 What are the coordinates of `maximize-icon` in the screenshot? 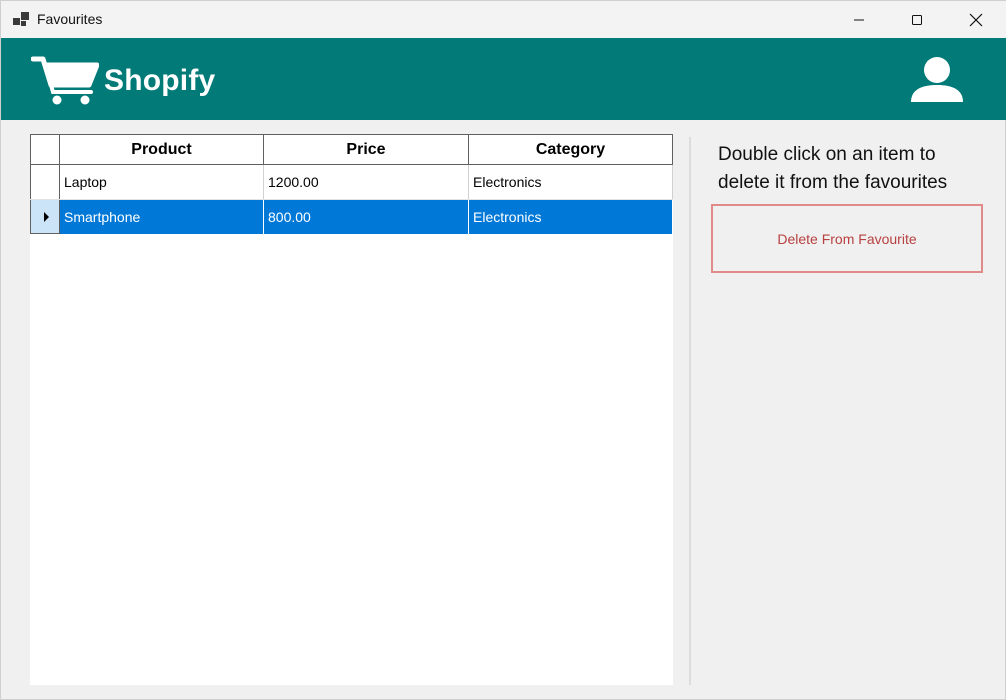 It's located at (917, 19).